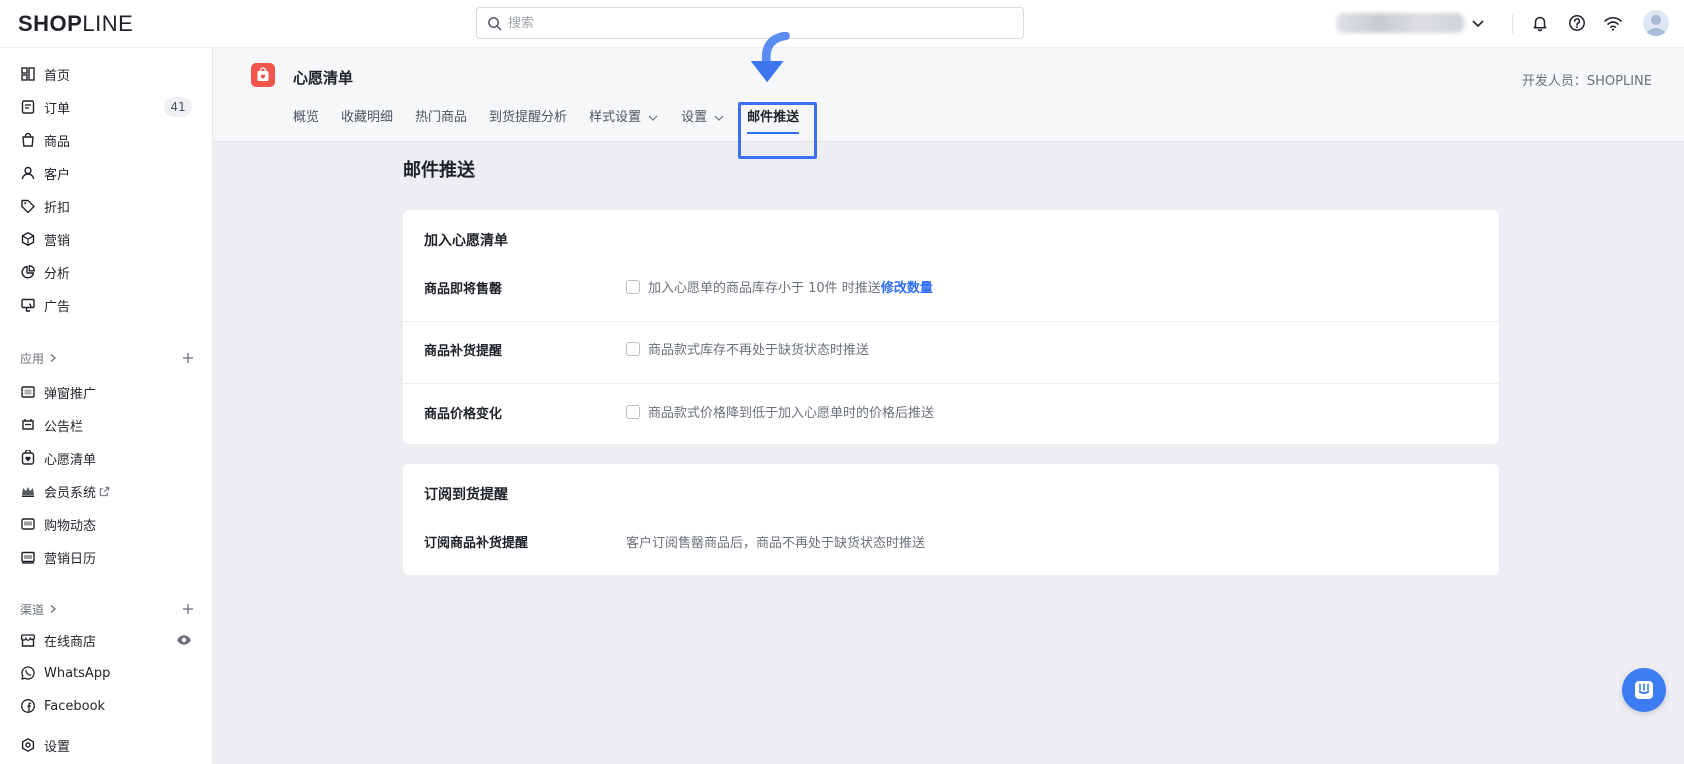 The image size is (1684, 764). I want to click on card-title: 加入心愿清单, so click(466, 241).